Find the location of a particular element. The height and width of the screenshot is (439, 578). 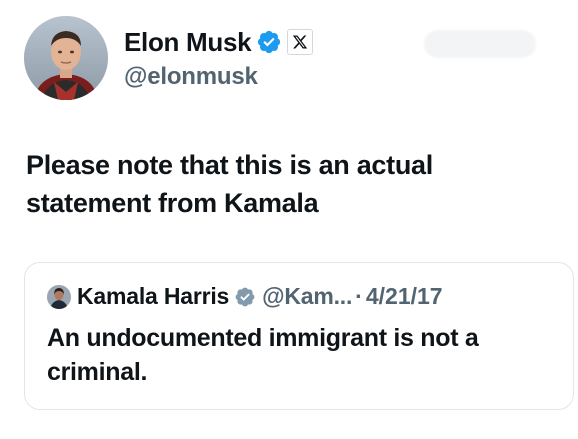

avatar-photo is located at coordinates (66, 58).